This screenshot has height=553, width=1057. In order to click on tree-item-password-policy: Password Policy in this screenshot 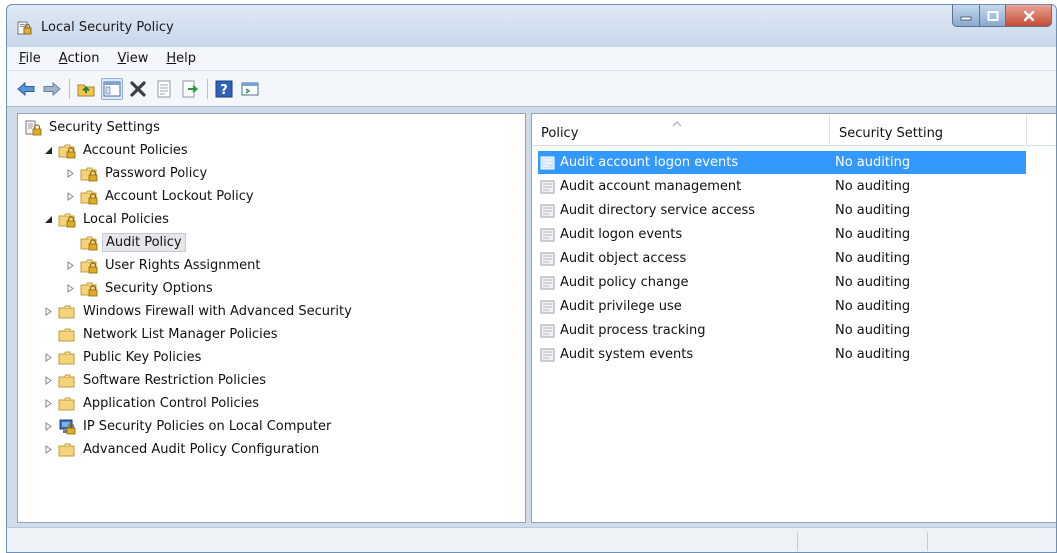, I will do `click(137, 173)`.